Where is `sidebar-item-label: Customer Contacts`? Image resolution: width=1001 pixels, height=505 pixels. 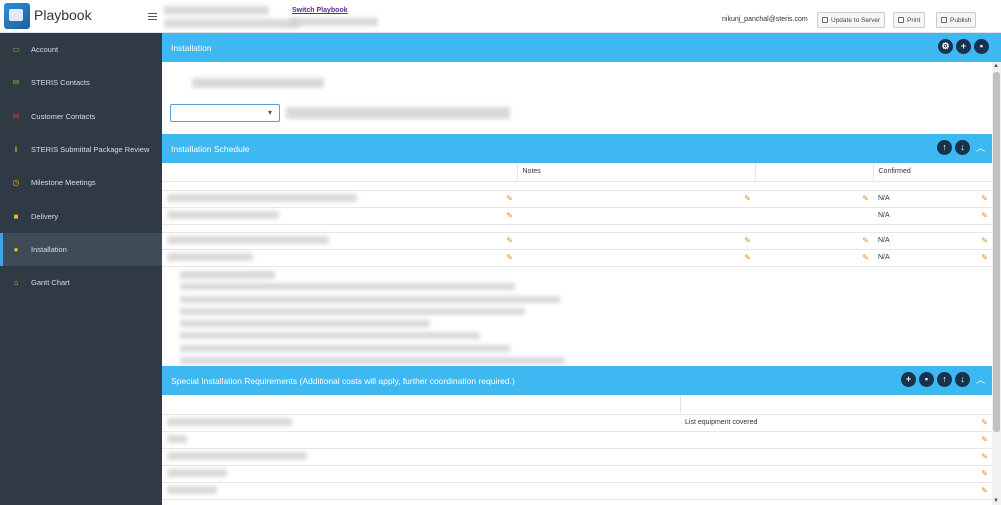
sidebar-item-label: Customer Contacts is located at coordinates (63, 116).